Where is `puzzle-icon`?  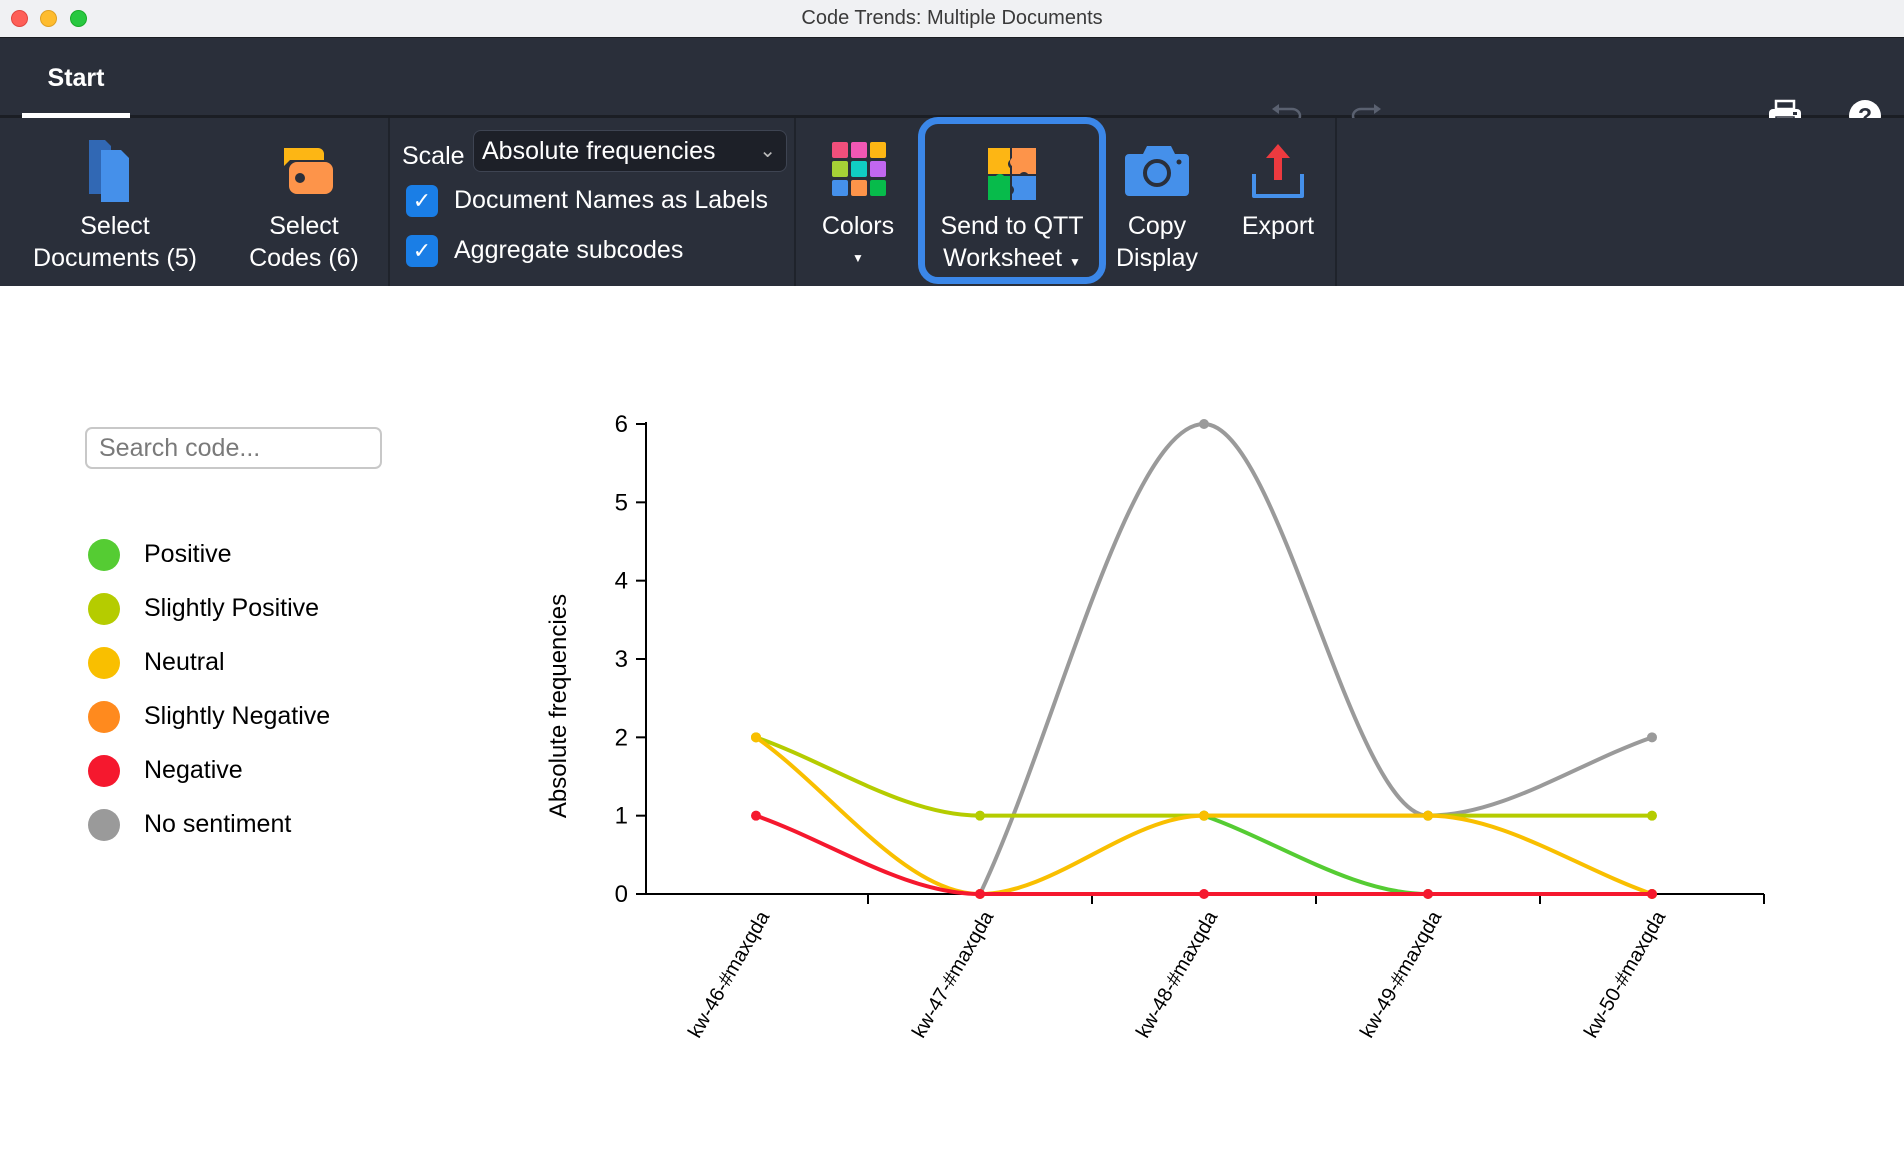 puzzle-icon is located at coordinates (1012, 174).